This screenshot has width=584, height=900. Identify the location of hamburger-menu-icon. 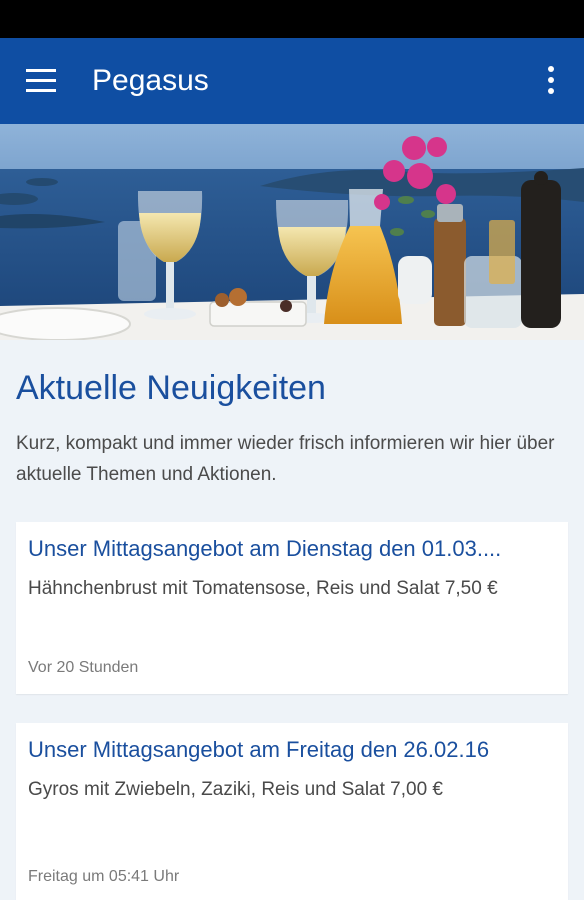
(42, 81).